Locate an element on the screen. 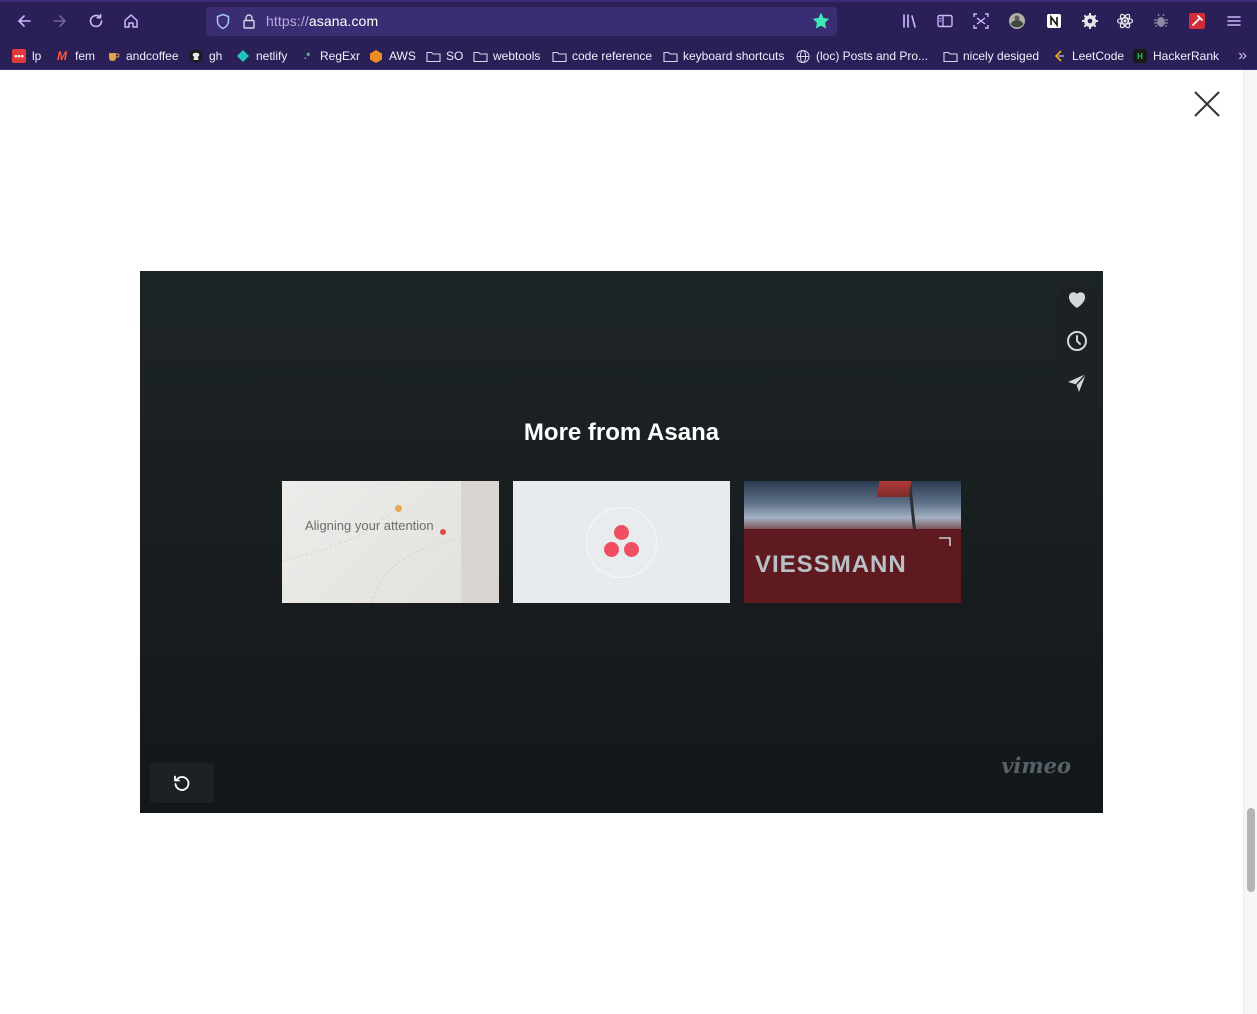 The width and height of the screenshot is (1257, 1014). bookmark-label: LeetCode is located at coordinates (1098, 56).